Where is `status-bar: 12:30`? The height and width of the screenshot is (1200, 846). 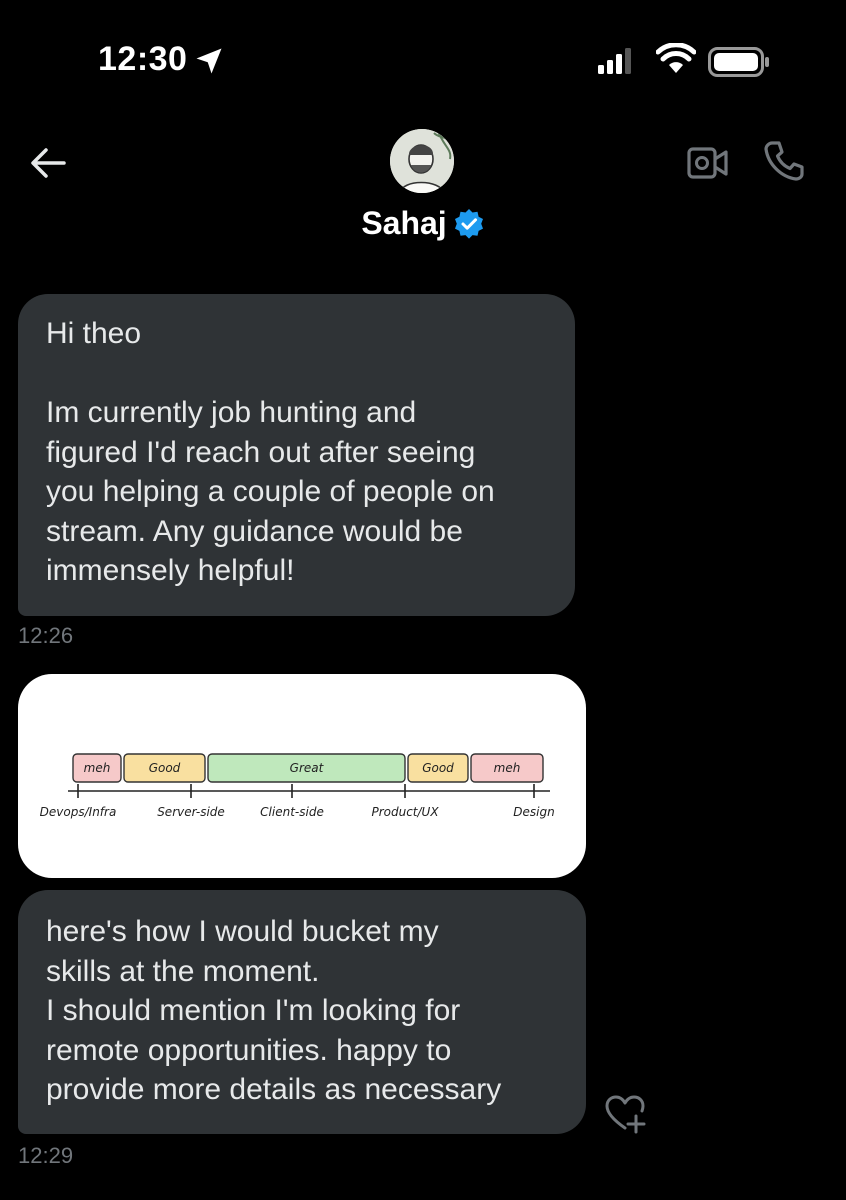
status-bar: 12:30 is located at coordinates (423, 57).